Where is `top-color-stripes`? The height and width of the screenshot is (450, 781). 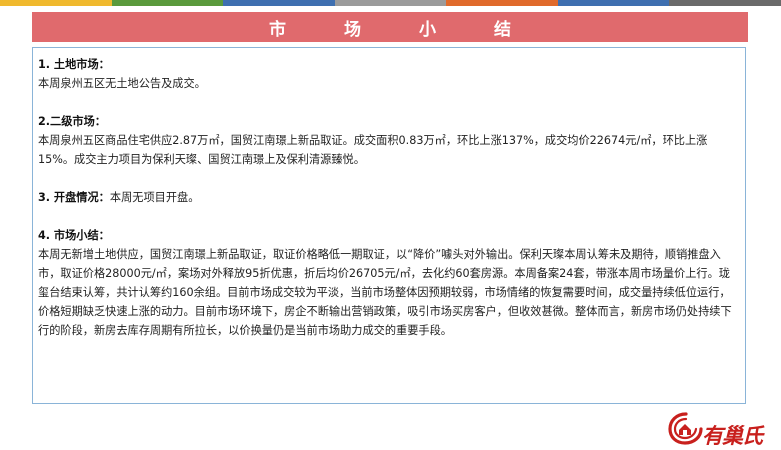 top-color-stripes is located at coordinates (390, 3).